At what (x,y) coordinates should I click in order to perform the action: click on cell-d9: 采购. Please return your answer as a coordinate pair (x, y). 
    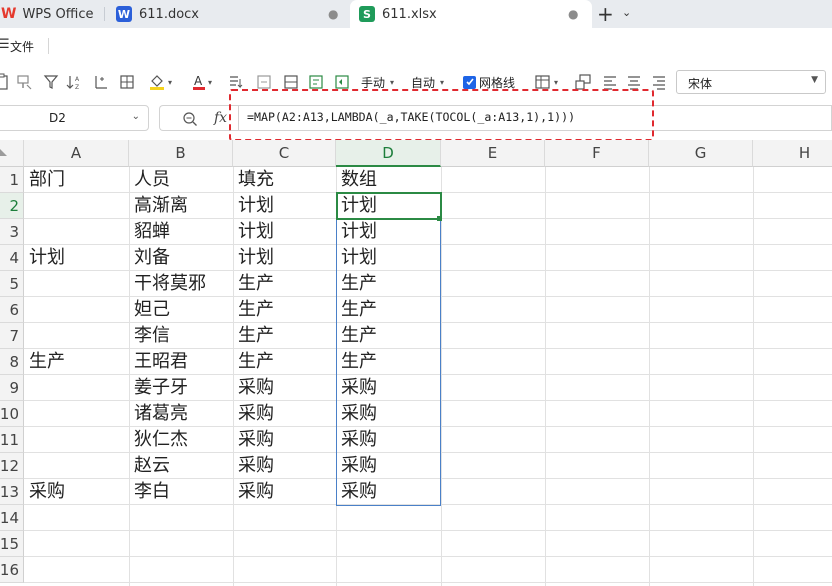
    Looking at the image, I should click on (388, 388).